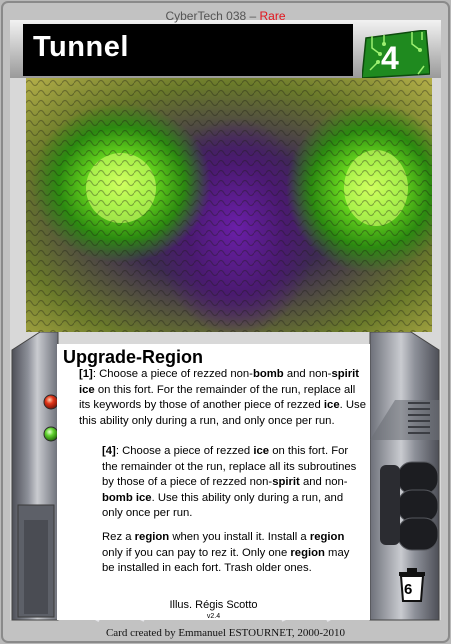 The height and width of the screenshot is (644, 451). What do you see at coordinates (307, 374) in the screenshot?
I see `ability-1-seg: and non-` at bounding box center [307, 374].